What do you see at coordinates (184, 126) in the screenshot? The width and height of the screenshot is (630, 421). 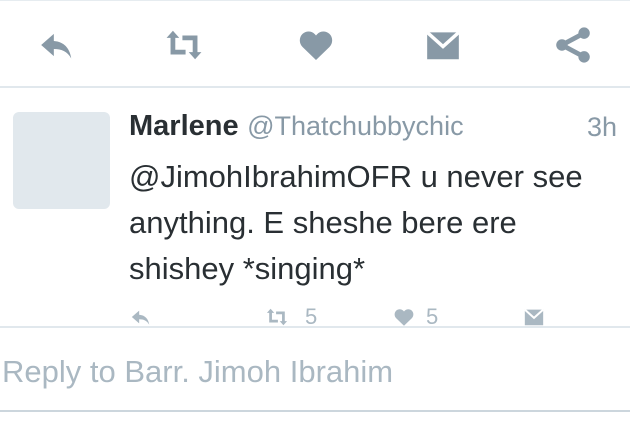 I see `author-name: Marlene` at bounding box center [184, 126].